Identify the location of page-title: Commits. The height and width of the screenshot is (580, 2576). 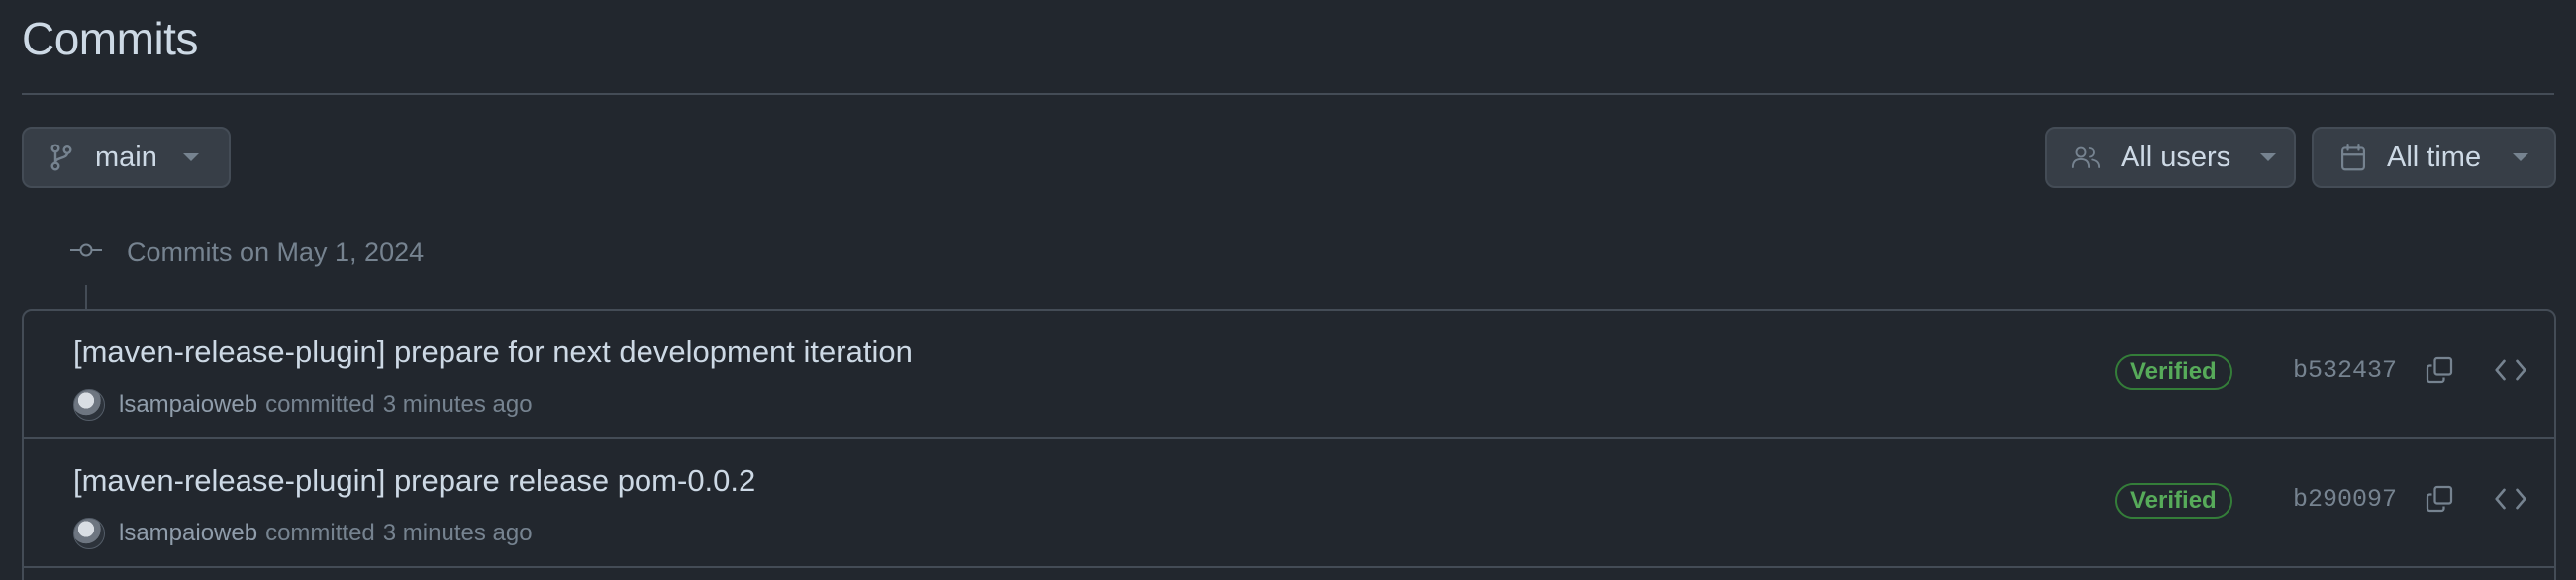
(110, 38).